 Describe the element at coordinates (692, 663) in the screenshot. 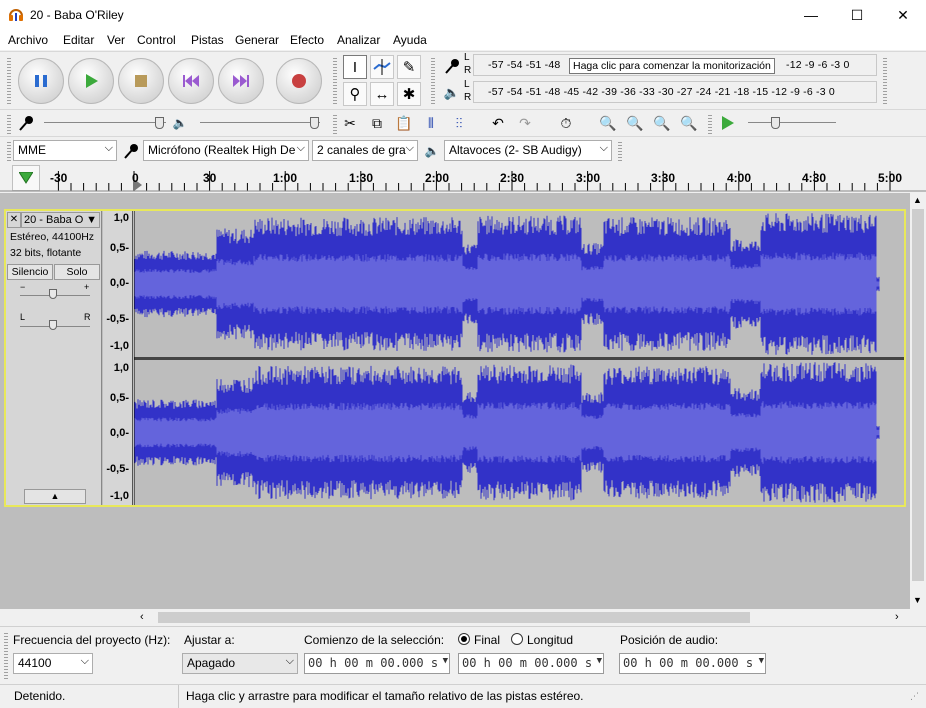

I see `audio-position-time: 00 h 00 m 00.000 s ▼` at that location.